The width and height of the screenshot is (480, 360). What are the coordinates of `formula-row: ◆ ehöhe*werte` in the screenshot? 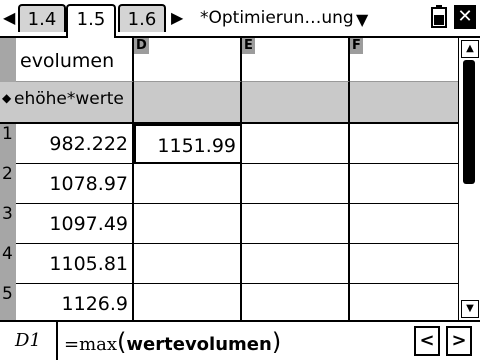 It's located at (229, 103).